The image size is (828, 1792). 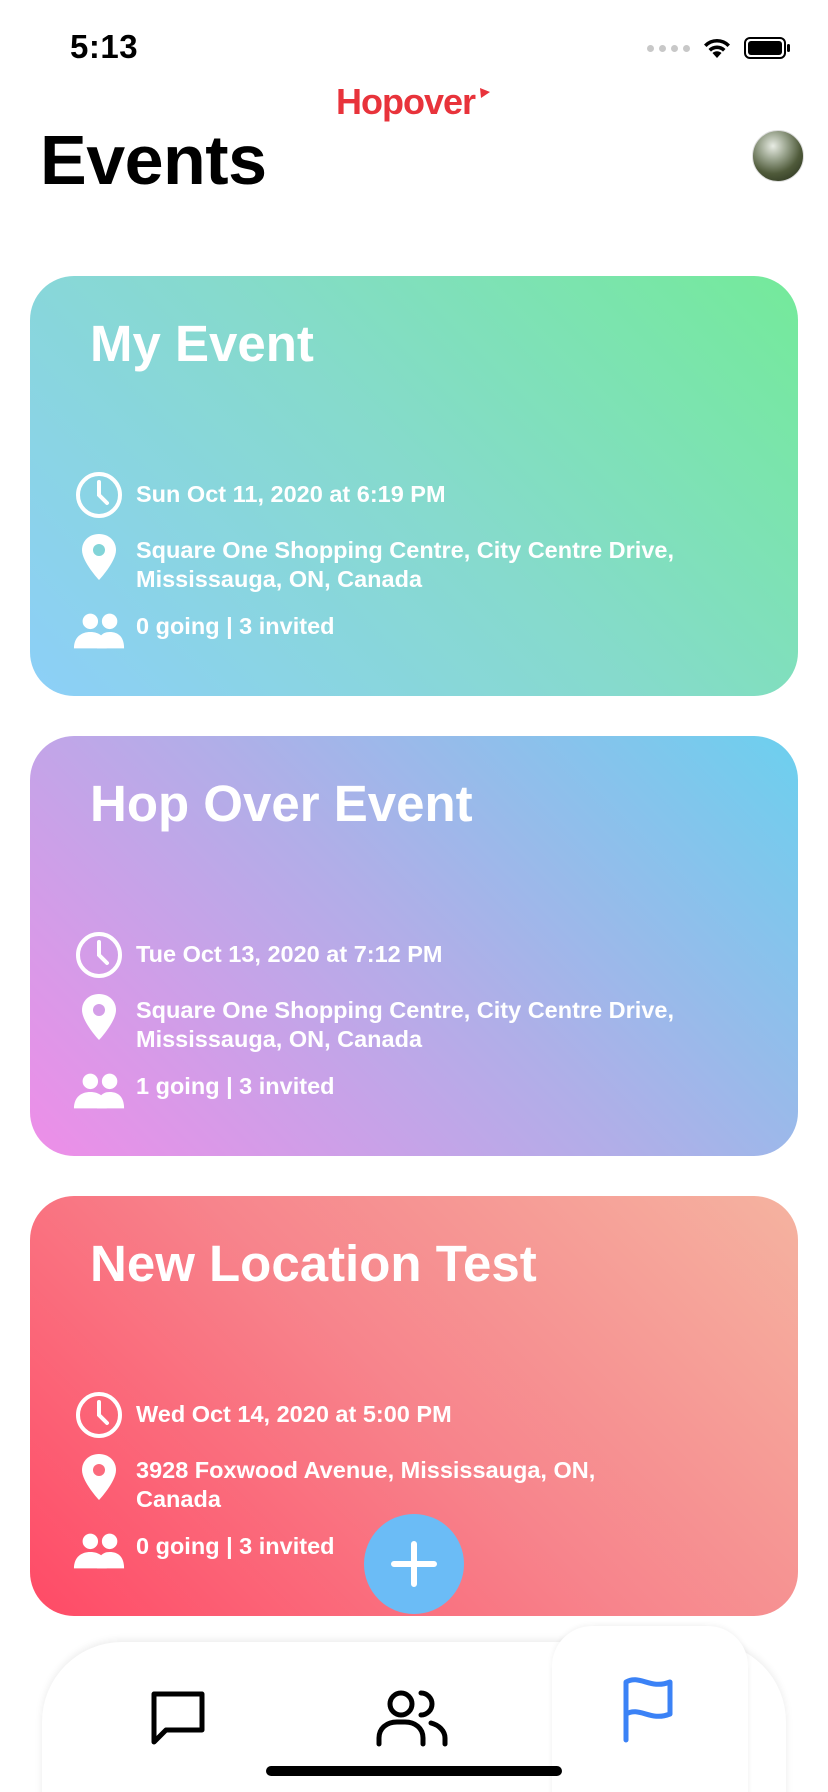 What do you see at coordinates (414, 1771) in the screenshot?
I see `home-indicator` at bounding box center [414, 1771].